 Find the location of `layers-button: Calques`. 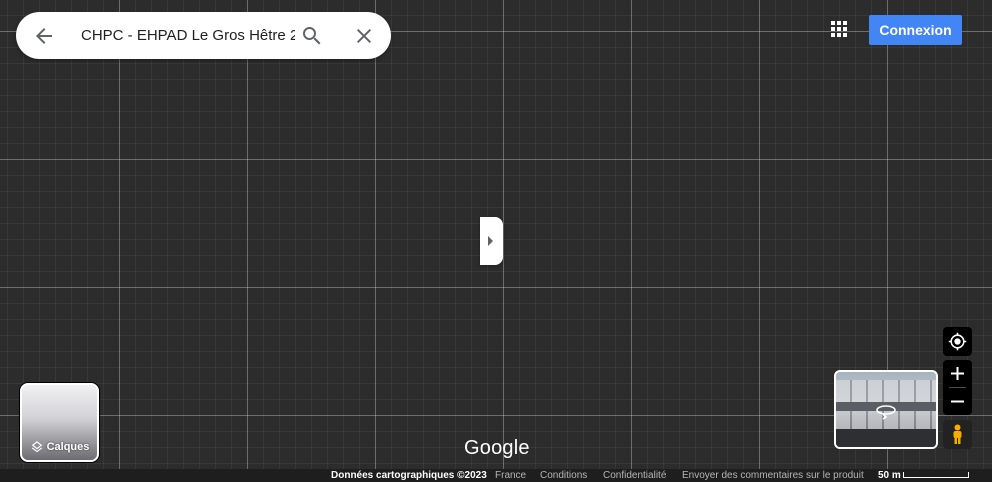

layers-button: Calques is located at coordinates (59, 422).